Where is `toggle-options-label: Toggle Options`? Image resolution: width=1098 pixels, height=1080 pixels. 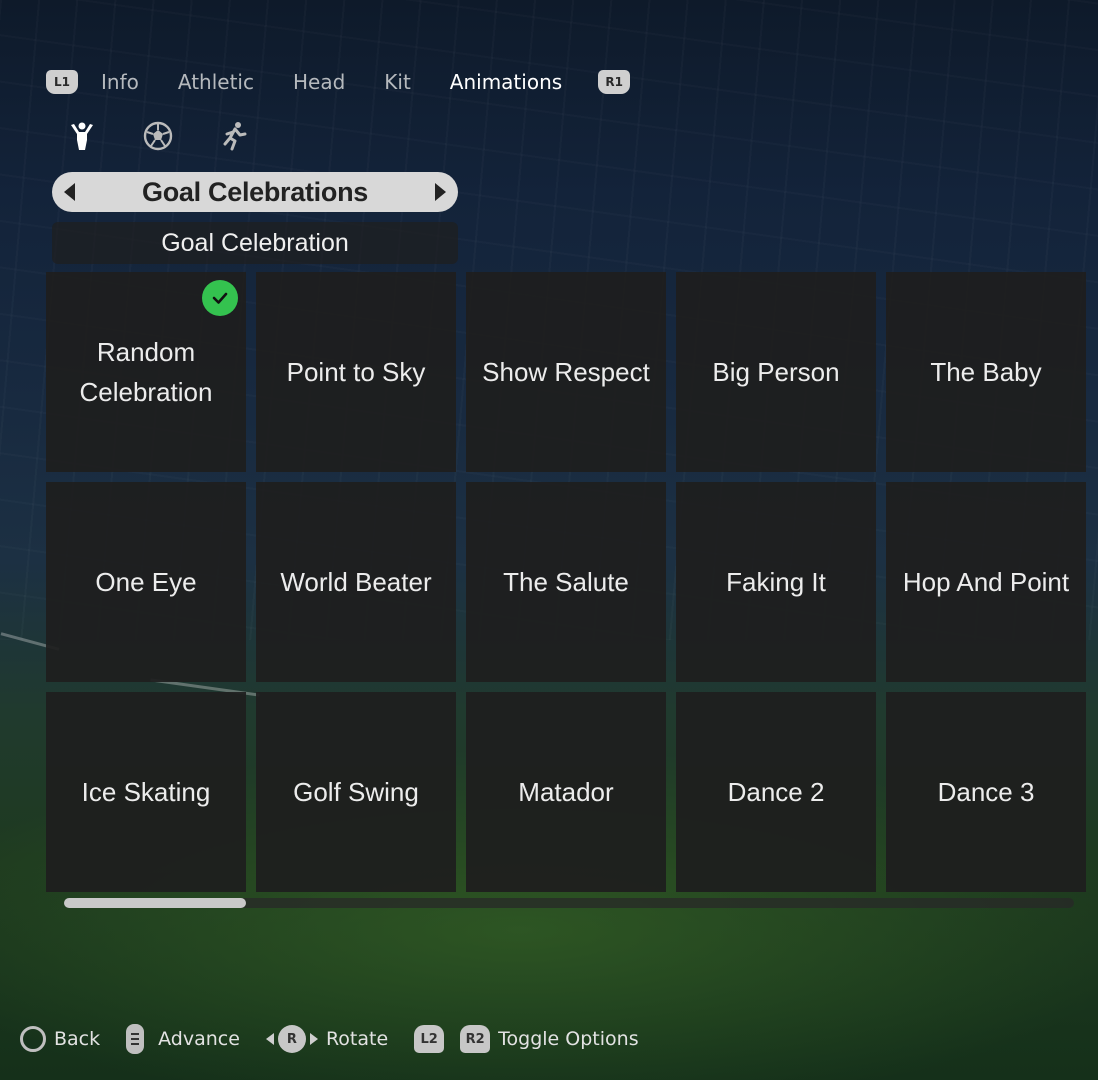
toggle-options-label: Toggle Options is located at coordinates (568, 1039).